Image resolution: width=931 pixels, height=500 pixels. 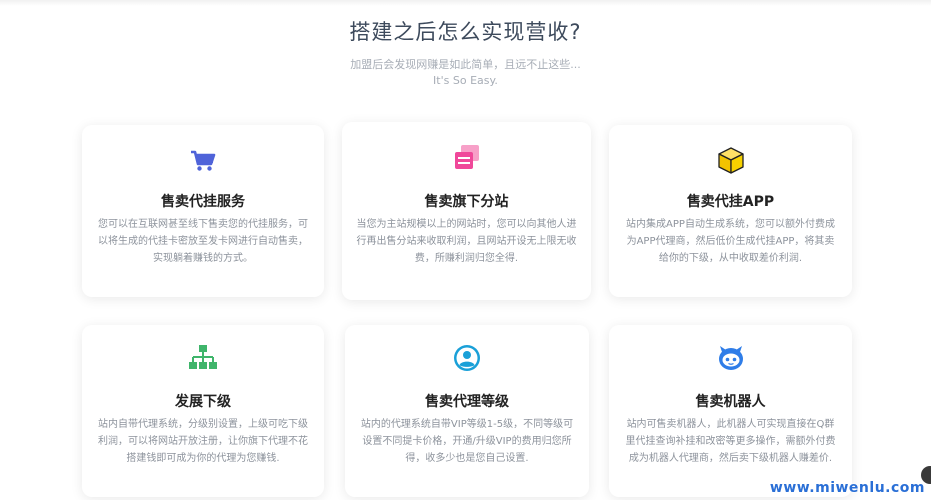 What do you see at coordinates (203, 358) in the screenshot?
I see `org-chart-icon` at bounding box center [203, 358].